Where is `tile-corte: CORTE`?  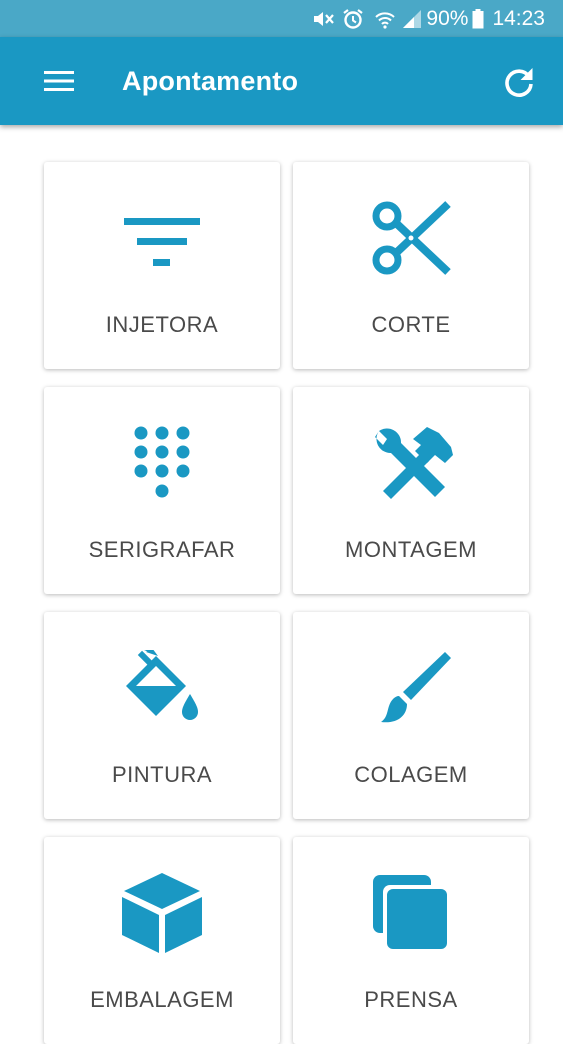
tile-corte: CORTE is located at coordinates (411, 265).